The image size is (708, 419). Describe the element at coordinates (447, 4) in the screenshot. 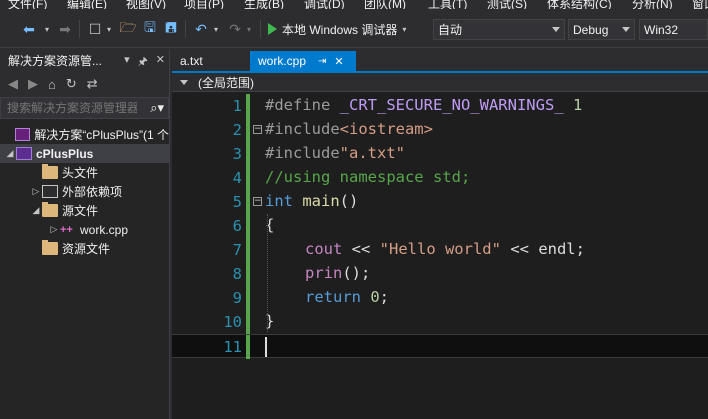

I see `menu-tools: 工具(T)` at that location.